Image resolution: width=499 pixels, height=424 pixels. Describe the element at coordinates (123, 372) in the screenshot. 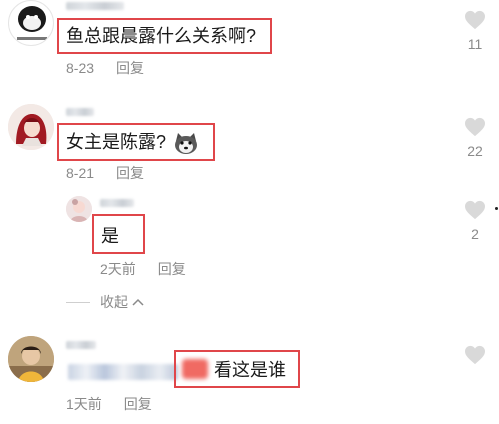

I see `blurred-mention` at that location.